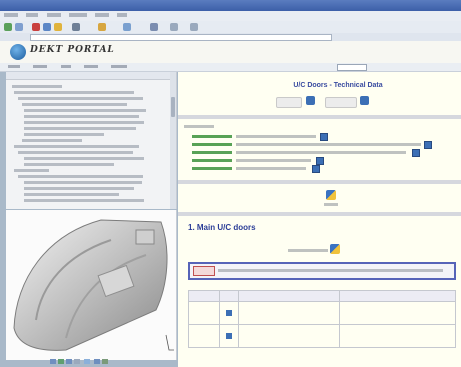  Describe the element at coordinates (8, 27) in the screenshot. I see `back-icon` at that location.